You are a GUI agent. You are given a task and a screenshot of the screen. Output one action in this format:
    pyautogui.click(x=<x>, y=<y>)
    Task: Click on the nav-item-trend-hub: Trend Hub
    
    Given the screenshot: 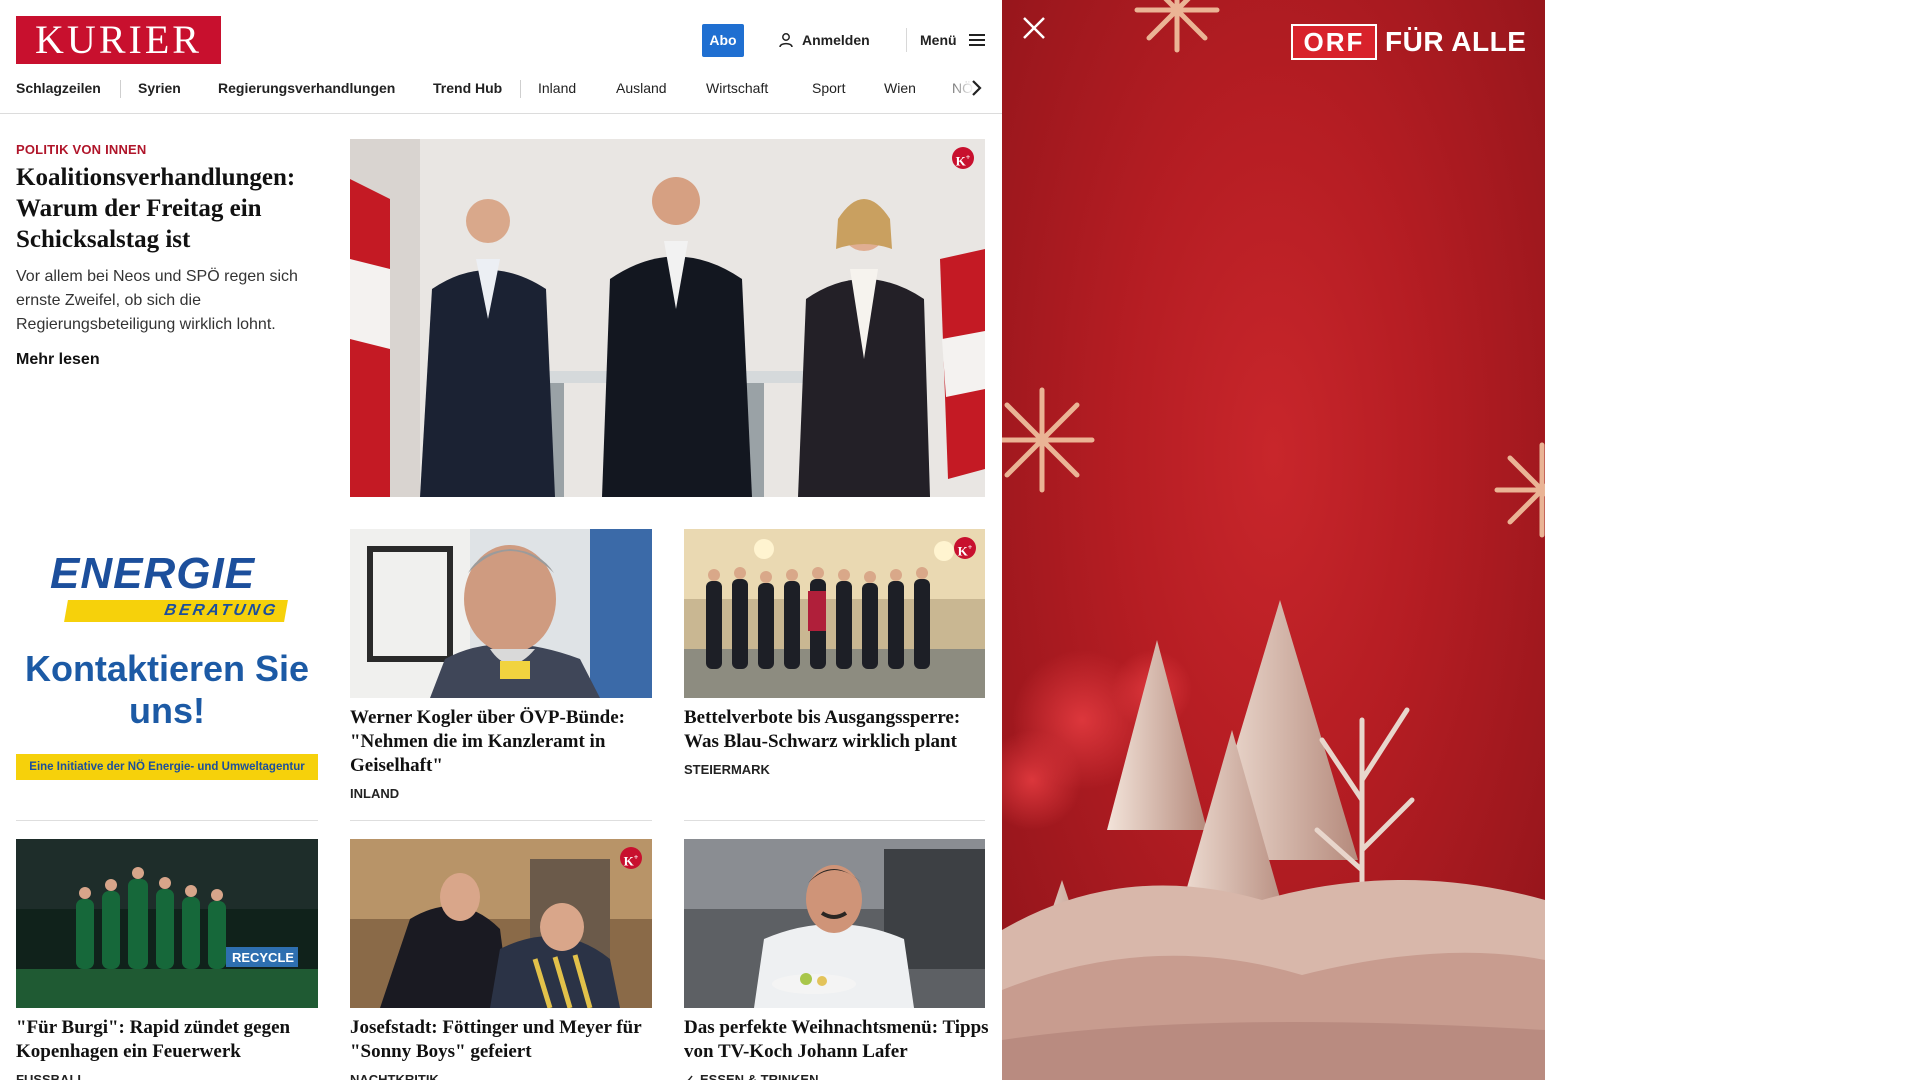 What is the action you would take?
    pyautogui.click(x=467, y=88)
    